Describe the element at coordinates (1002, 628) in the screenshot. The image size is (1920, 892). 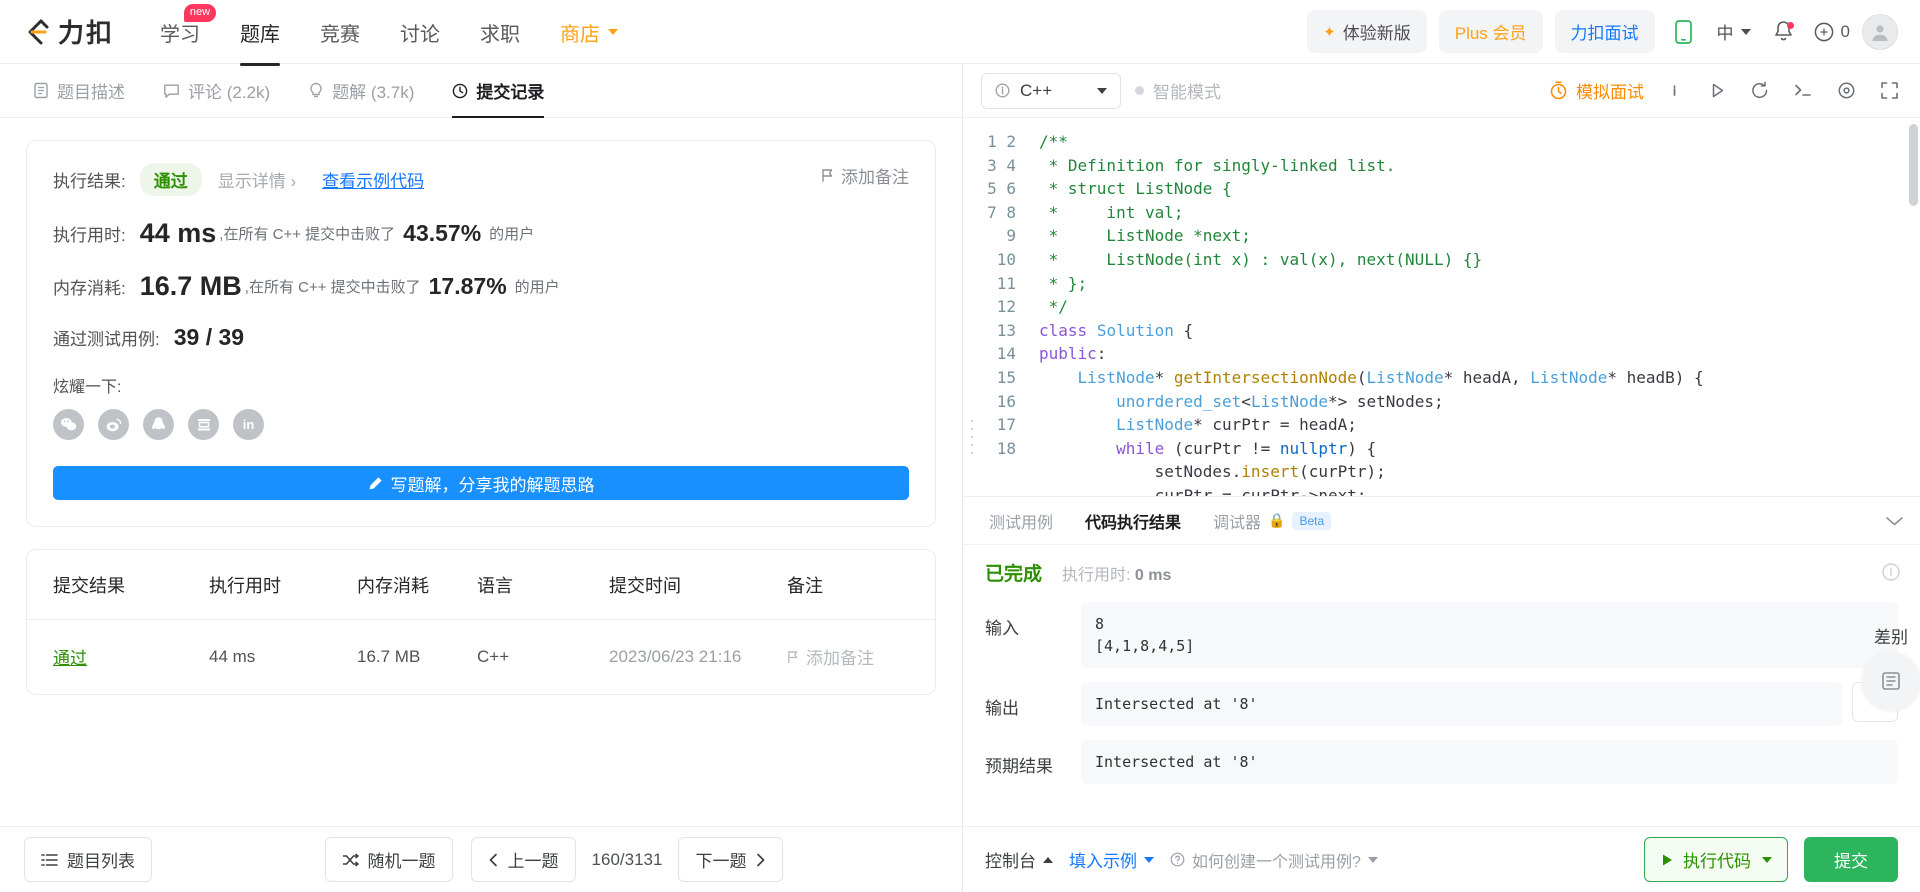
I see `input-label: 输入` at that location.